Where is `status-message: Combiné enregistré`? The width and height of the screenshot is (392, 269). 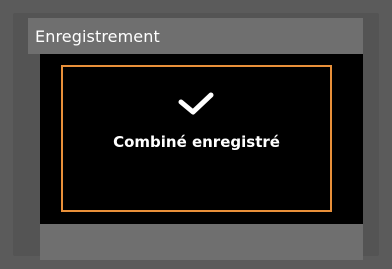
status-message: Combiné enregistré is located at coordinates (196, 142).